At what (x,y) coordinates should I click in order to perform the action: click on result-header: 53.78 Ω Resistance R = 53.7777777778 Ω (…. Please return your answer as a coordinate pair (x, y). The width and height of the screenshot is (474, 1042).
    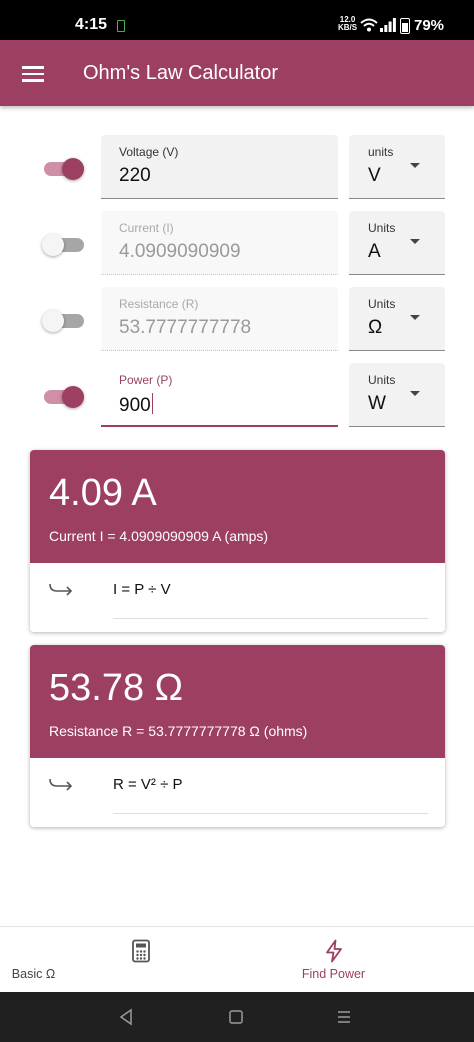
    Looking at the image, I should click on (237, 701).